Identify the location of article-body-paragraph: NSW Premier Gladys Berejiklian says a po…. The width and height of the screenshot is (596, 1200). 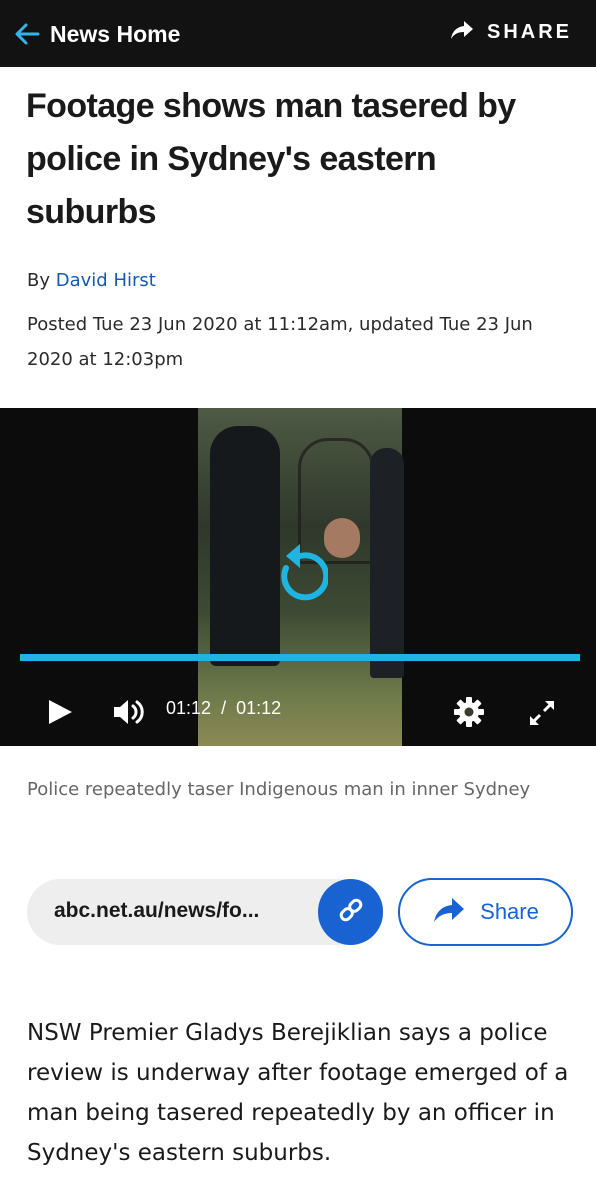
(298, 1093).